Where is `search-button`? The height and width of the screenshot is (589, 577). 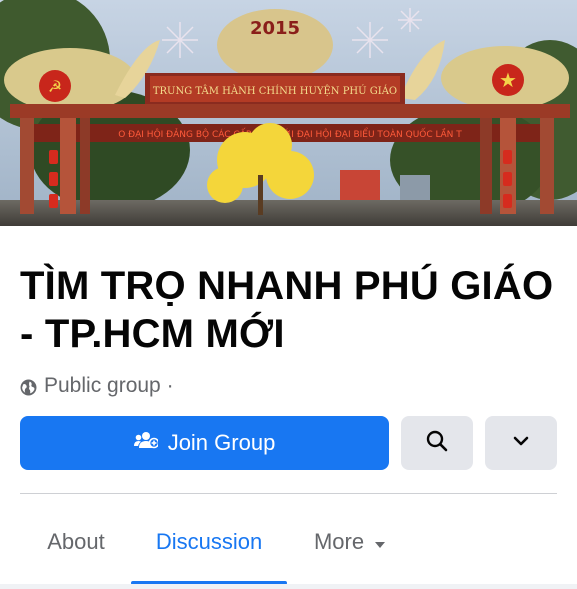 search-button is located at coordinates (437, 443).